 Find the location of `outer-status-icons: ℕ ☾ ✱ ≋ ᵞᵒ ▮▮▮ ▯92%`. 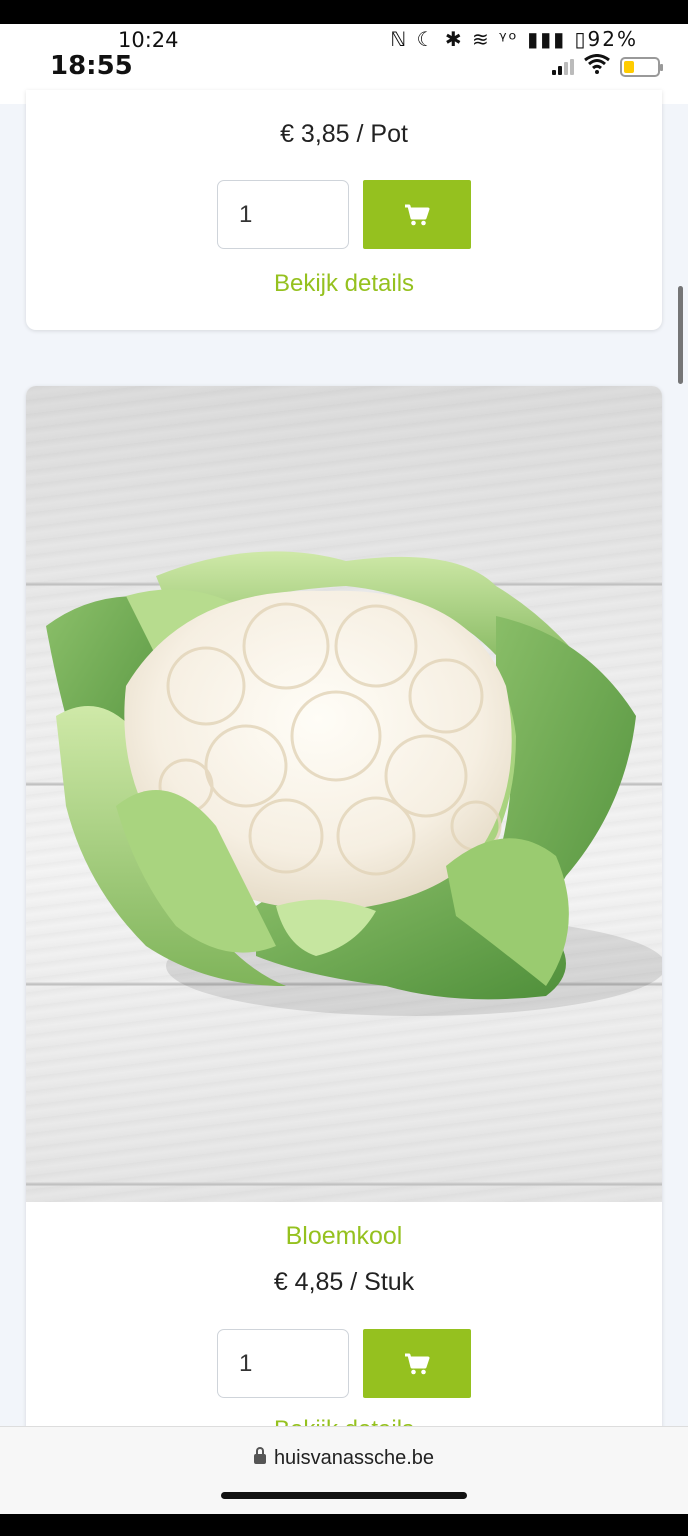

outer-status-icons: ℕ ☾ ✱ ≋ ᵞᵒ ▮▮▮ ▯92% is located at coordinates (514, 39).